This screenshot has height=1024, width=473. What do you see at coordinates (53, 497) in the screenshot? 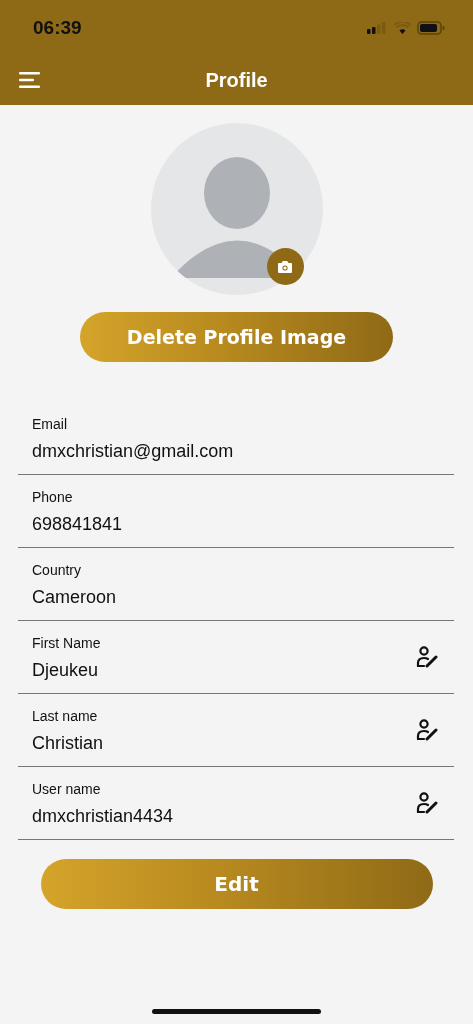
I see `field-label: Phone` at bounding box center [53, 497].